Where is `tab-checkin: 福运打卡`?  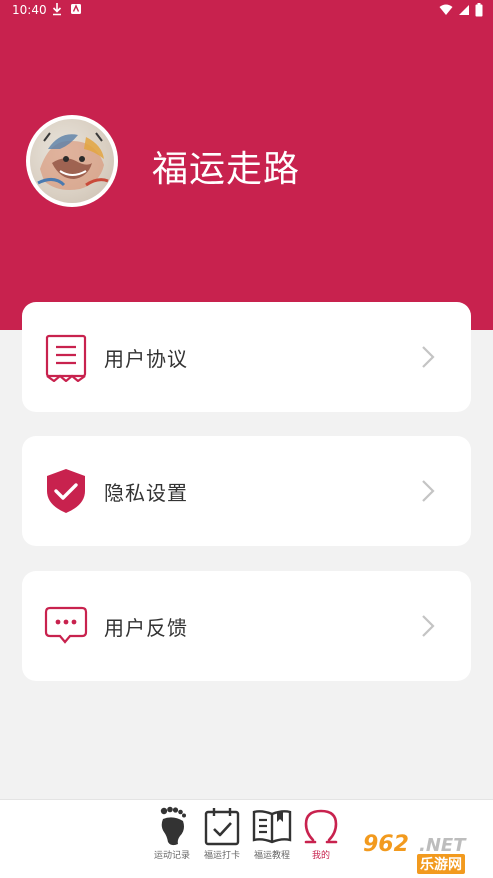
tab-checkin: 福运打卡 is located at coordinates (222, 833).